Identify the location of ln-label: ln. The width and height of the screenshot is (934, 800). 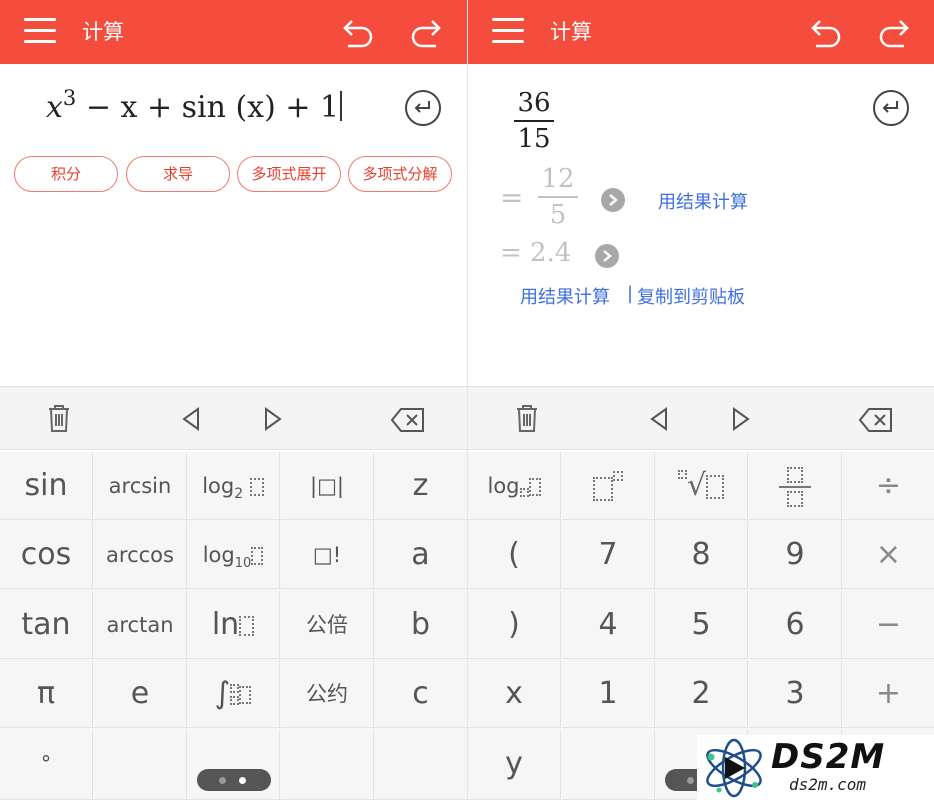
(225, 624).